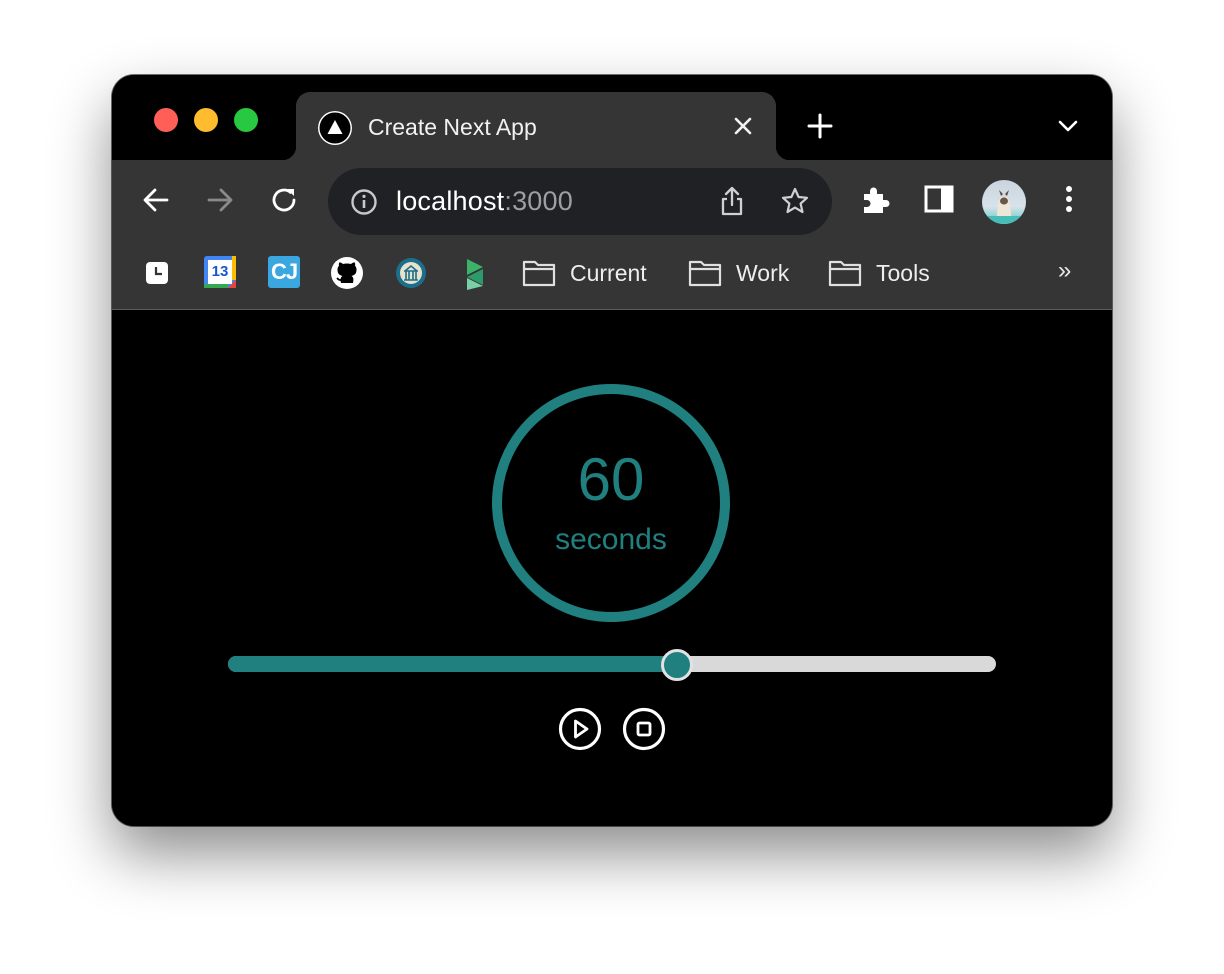  I want to click on extensions-puzzle-icon, so click(875, 199).